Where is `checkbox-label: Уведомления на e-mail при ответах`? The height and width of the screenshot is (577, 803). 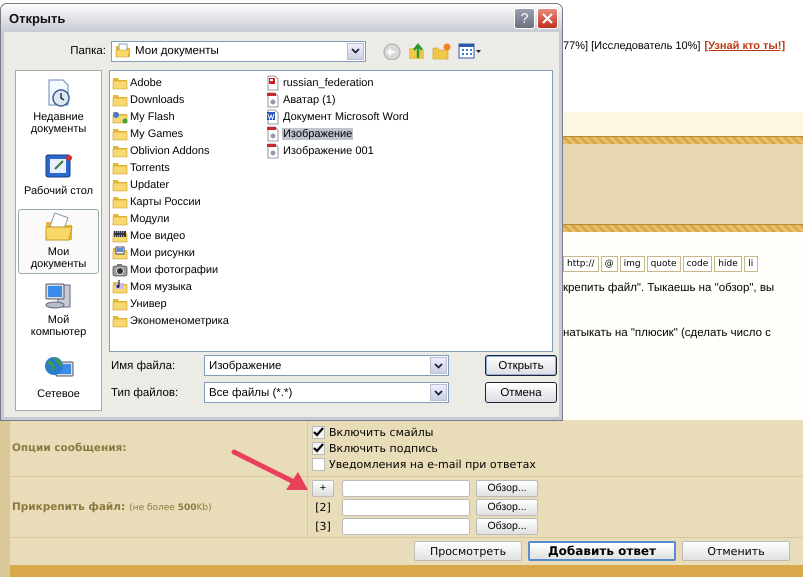 checkbox-label: Уведомления на e-mail при ответах is located at coordinates (432, 464).